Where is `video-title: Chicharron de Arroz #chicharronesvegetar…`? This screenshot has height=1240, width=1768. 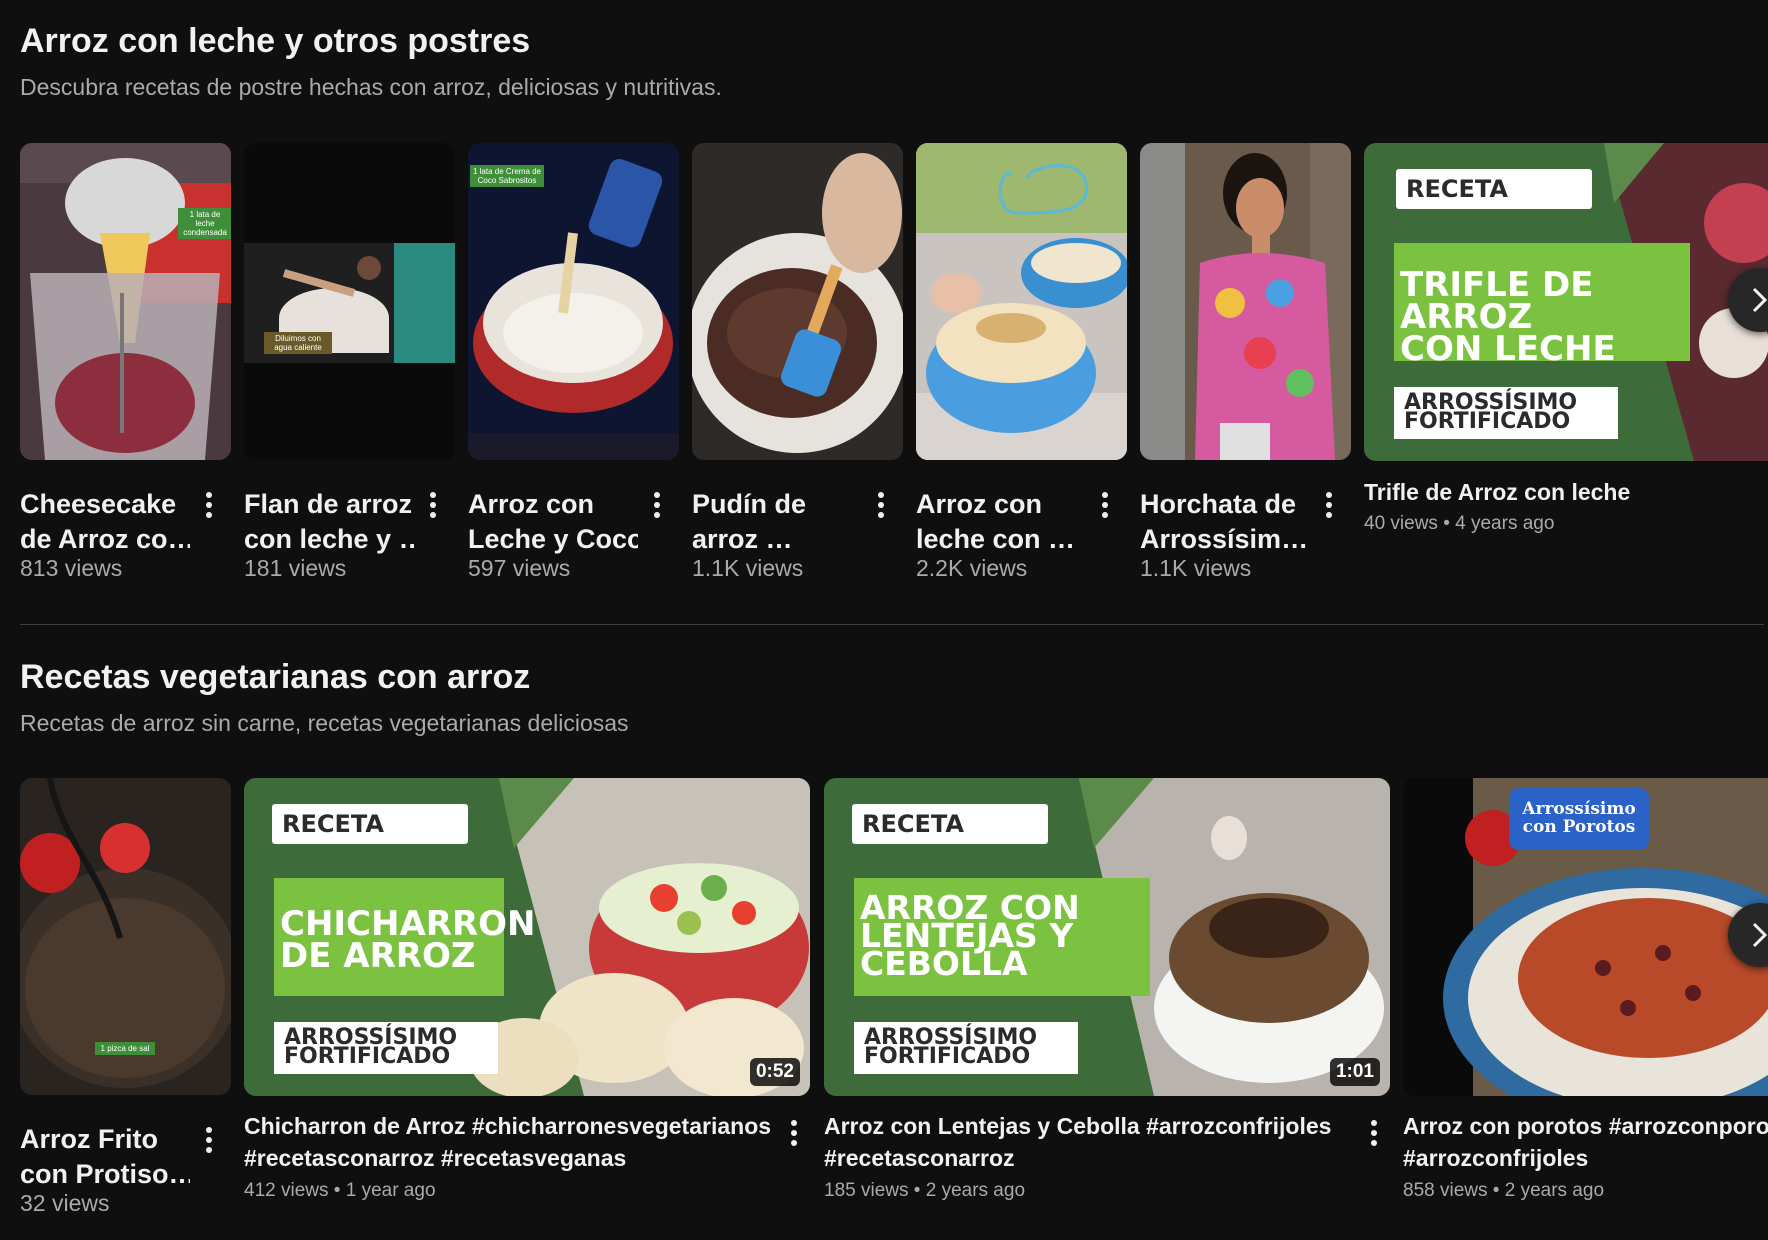 video-title: Chicharron de Arroz #chicharronesvegetar… is located at coordinates (508, 1142).